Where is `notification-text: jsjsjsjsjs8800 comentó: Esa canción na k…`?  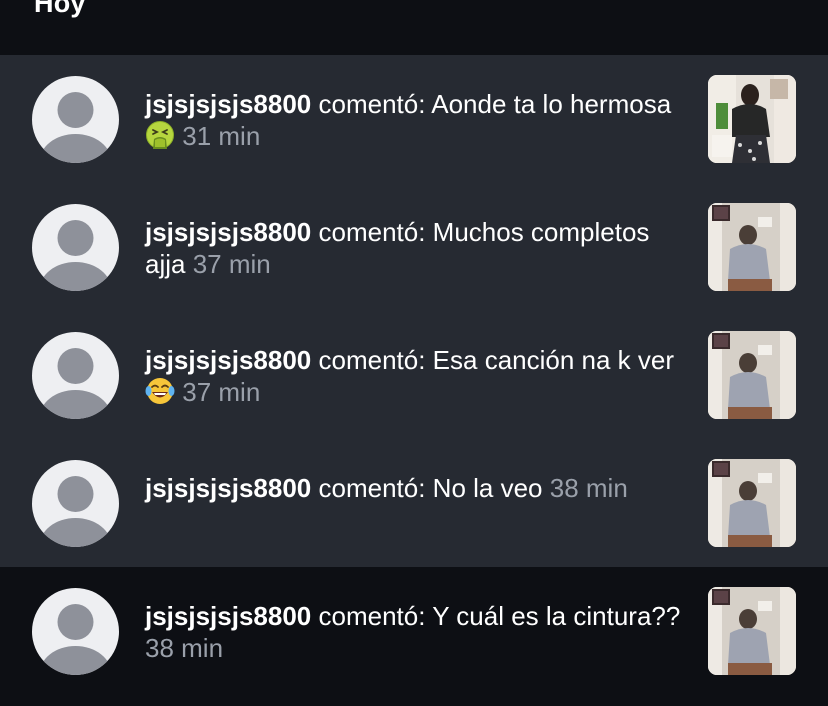
notification-text: jsjsjsjsjs8800 comentó: Esa canción na k… is located at coordinates (419, 376).